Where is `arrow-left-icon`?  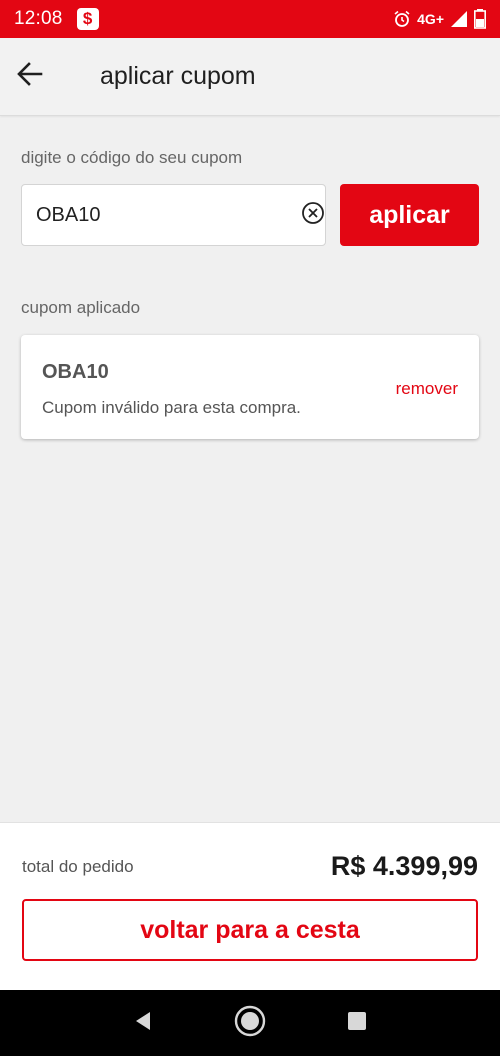 arrow-left-icon is located at coordinates (30, 76).